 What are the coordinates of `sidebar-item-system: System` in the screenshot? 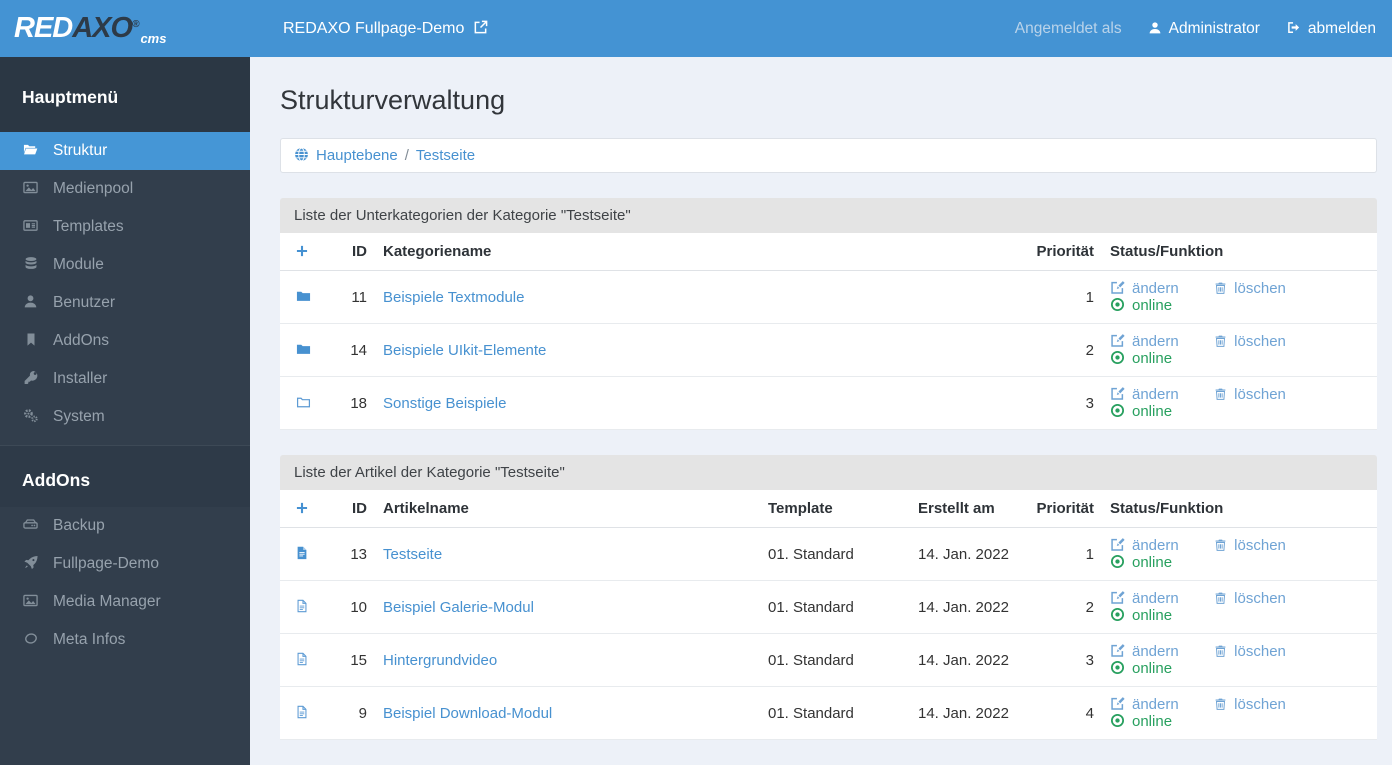 It's located at (125, 417).